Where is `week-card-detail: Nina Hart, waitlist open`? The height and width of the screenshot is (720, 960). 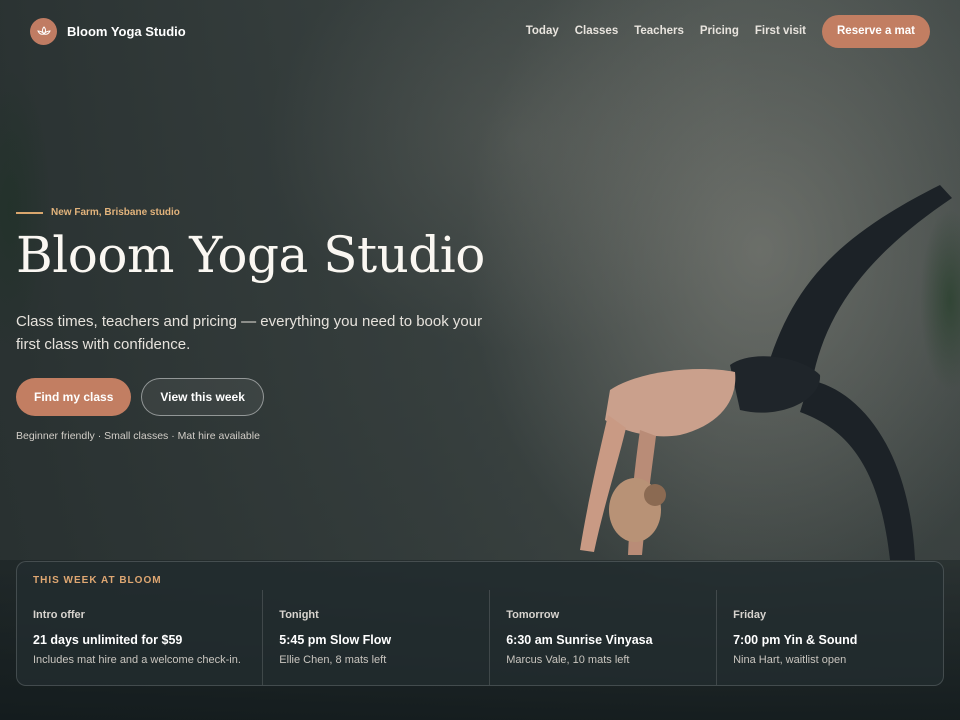
week-card-detail: Nina Hart, waitlist open is located at coordinates (790, 660).